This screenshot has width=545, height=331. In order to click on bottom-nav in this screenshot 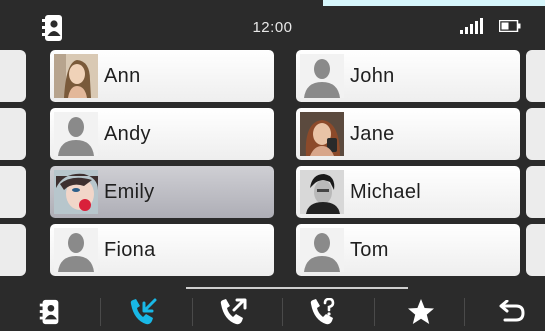, I will do `click(272, 311)`.